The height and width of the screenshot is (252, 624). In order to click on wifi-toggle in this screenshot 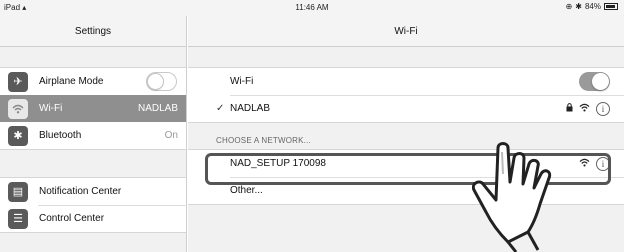, I will do `click(594, 81)`.